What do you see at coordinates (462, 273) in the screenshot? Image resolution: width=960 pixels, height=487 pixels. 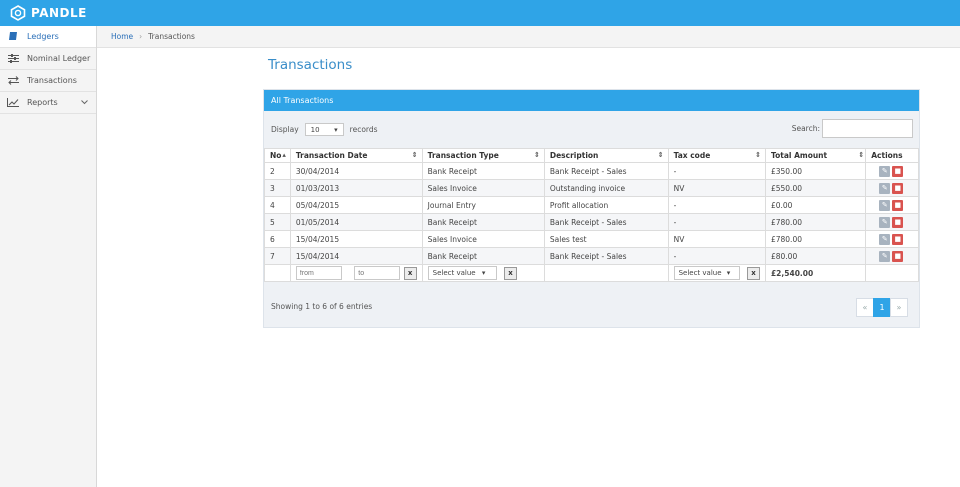 I see `transaction-type-filter-select: Select value ▾` at bounding box center [462, 273].